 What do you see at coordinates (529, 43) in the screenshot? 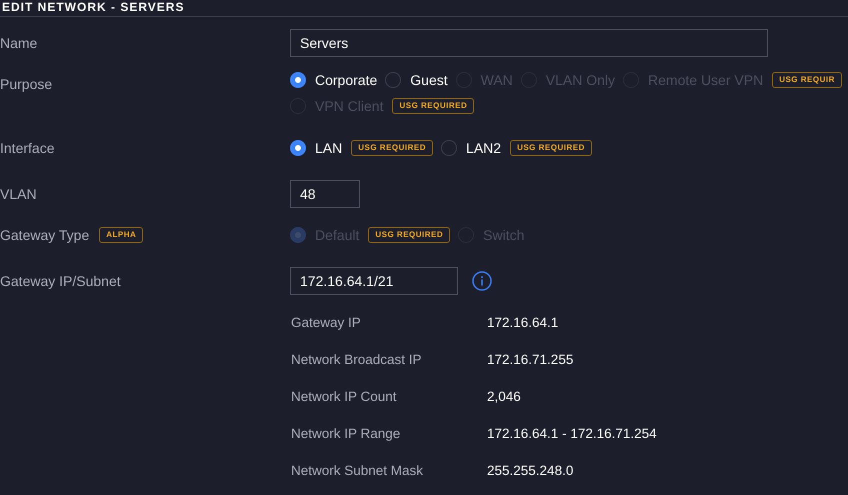
I see `text-field: Servers` at bounding box center [529, 43].